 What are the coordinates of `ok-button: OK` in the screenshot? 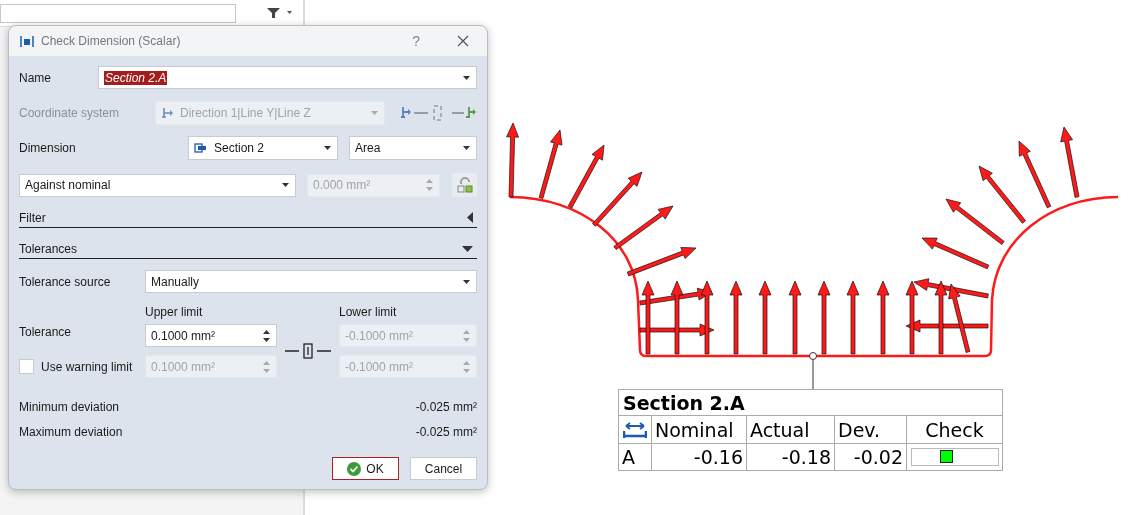 It's located at (365, 468).